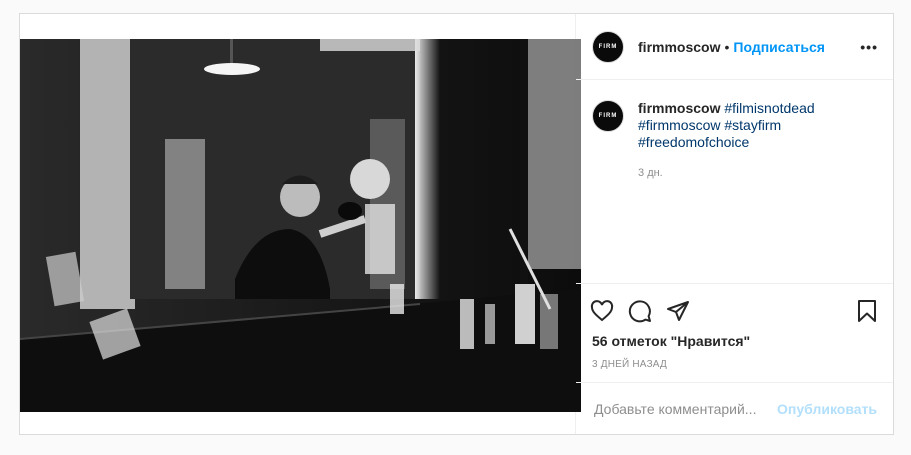 This screenshot has width=911, height=455. What do you see at coordinates (679, 108) in the screenshot?
I see `caption-username: firmmoscow` at bounding box center [679, 108].